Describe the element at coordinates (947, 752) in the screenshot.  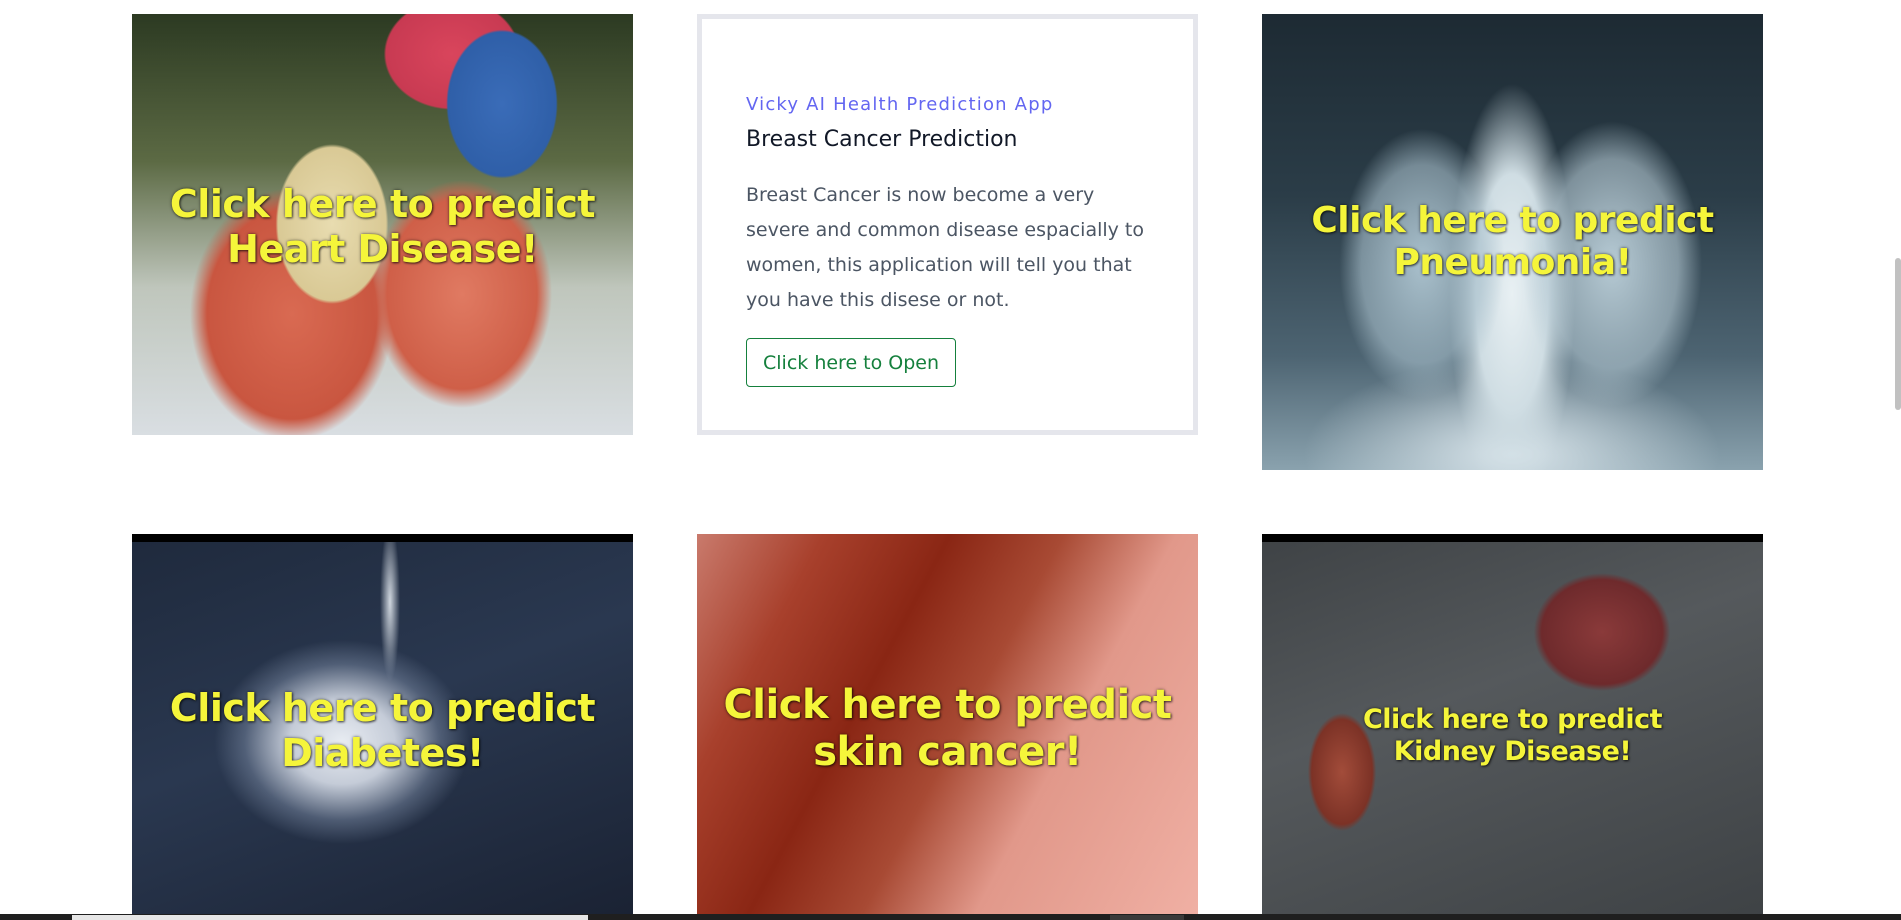
I see `caption-line: skin cancer!` at that location.